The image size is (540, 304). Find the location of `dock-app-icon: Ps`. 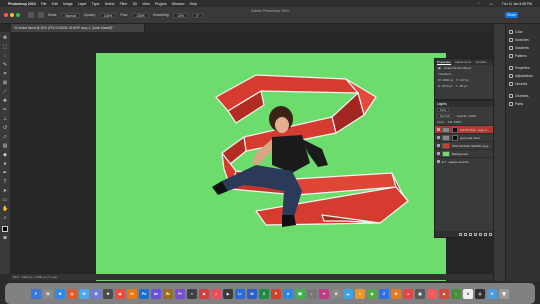

dock-app-icon: Ps is located at coordinates (144, 293).